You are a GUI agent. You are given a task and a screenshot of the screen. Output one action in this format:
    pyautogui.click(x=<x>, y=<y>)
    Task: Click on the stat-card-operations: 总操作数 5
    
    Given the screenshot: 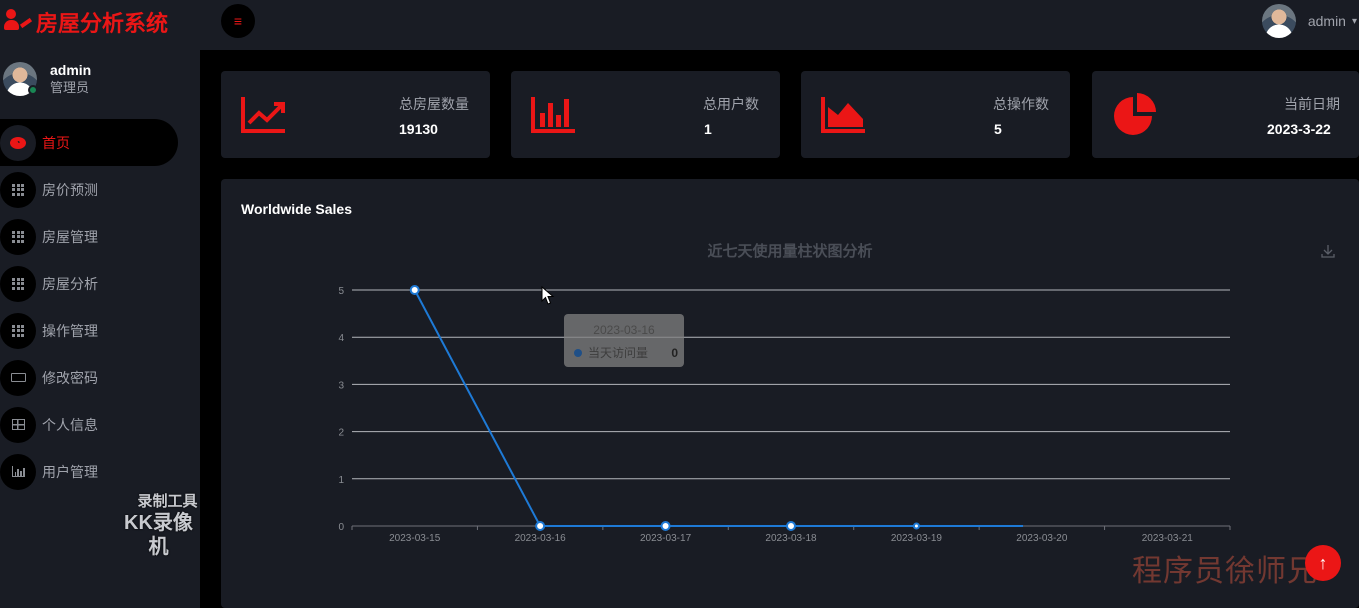 What is the action you would take?
    pyautogui.click(x=935, y=114)
    